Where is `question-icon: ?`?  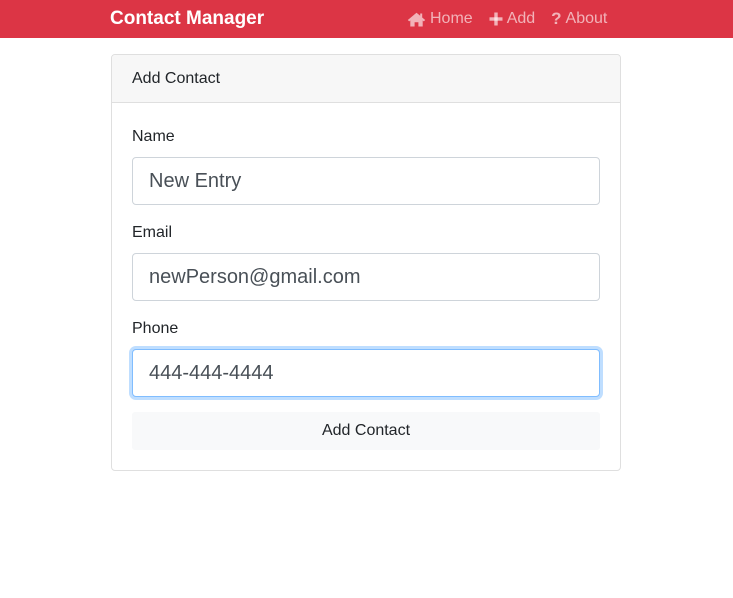 question-icon: ? is located at coordinates (556, 18).